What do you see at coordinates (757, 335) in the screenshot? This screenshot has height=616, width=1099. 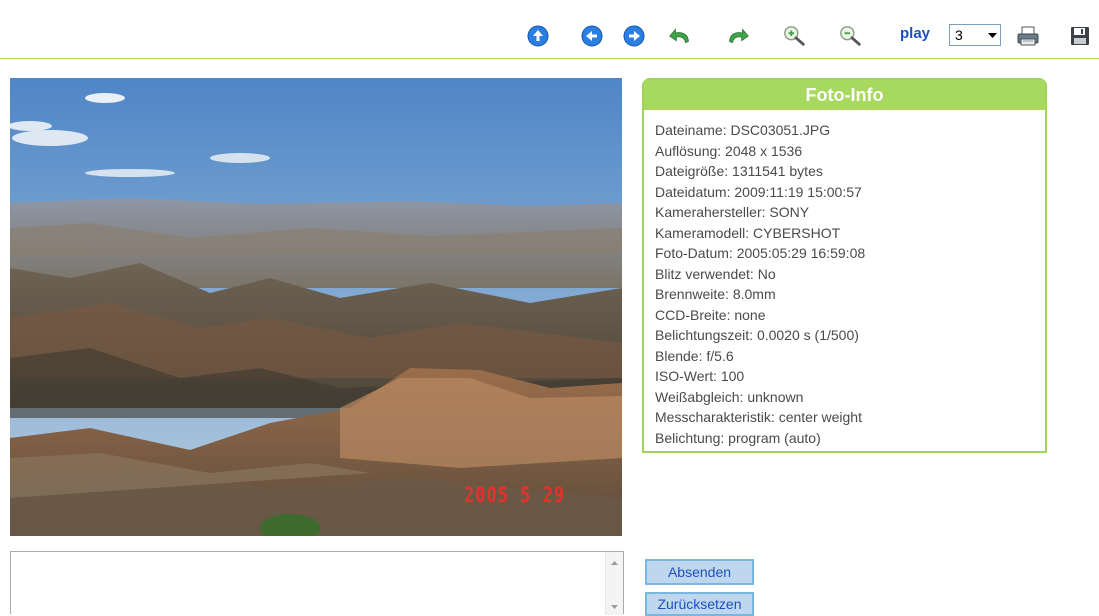 I see `info-line-exposure-time: Belichtungszeit: 0.0020 s (1/500)` at bounding box center [757, 335].